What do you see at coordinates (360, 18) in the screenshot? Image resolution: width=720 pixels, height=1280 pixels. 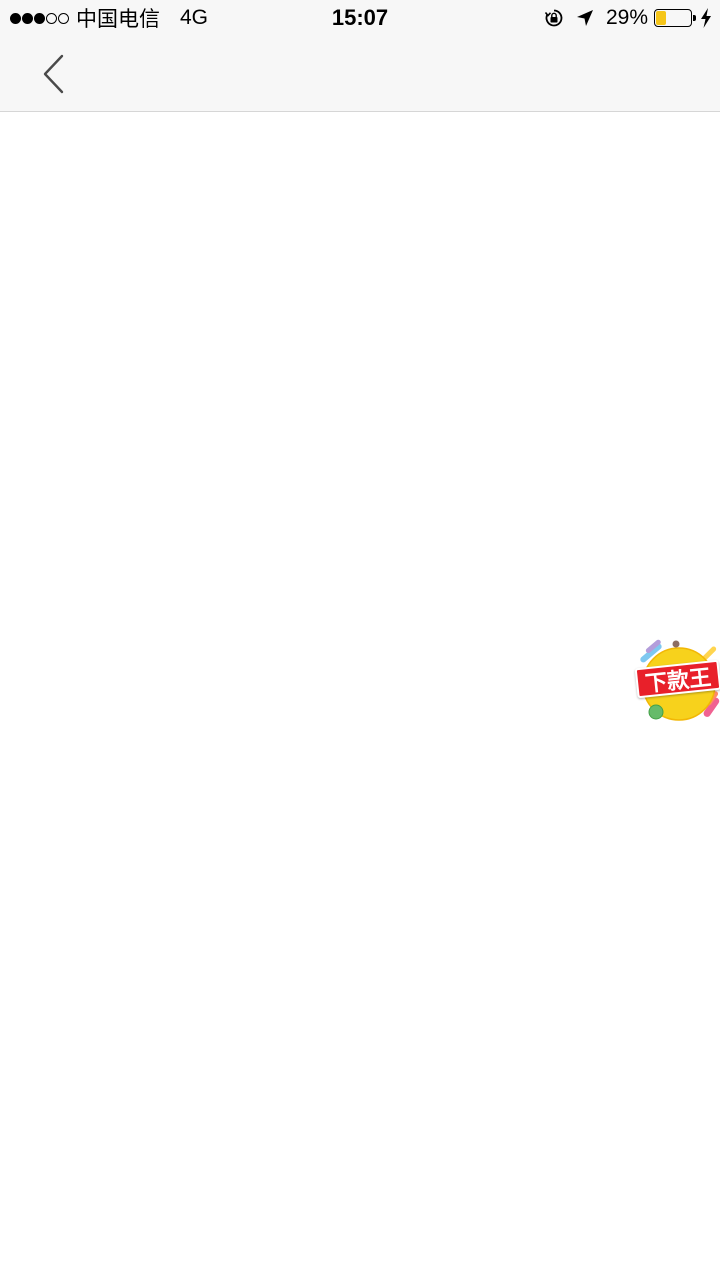 I see `status-bar: 中国电信 4G 15:07 29%` at bounding box center [360, 18].